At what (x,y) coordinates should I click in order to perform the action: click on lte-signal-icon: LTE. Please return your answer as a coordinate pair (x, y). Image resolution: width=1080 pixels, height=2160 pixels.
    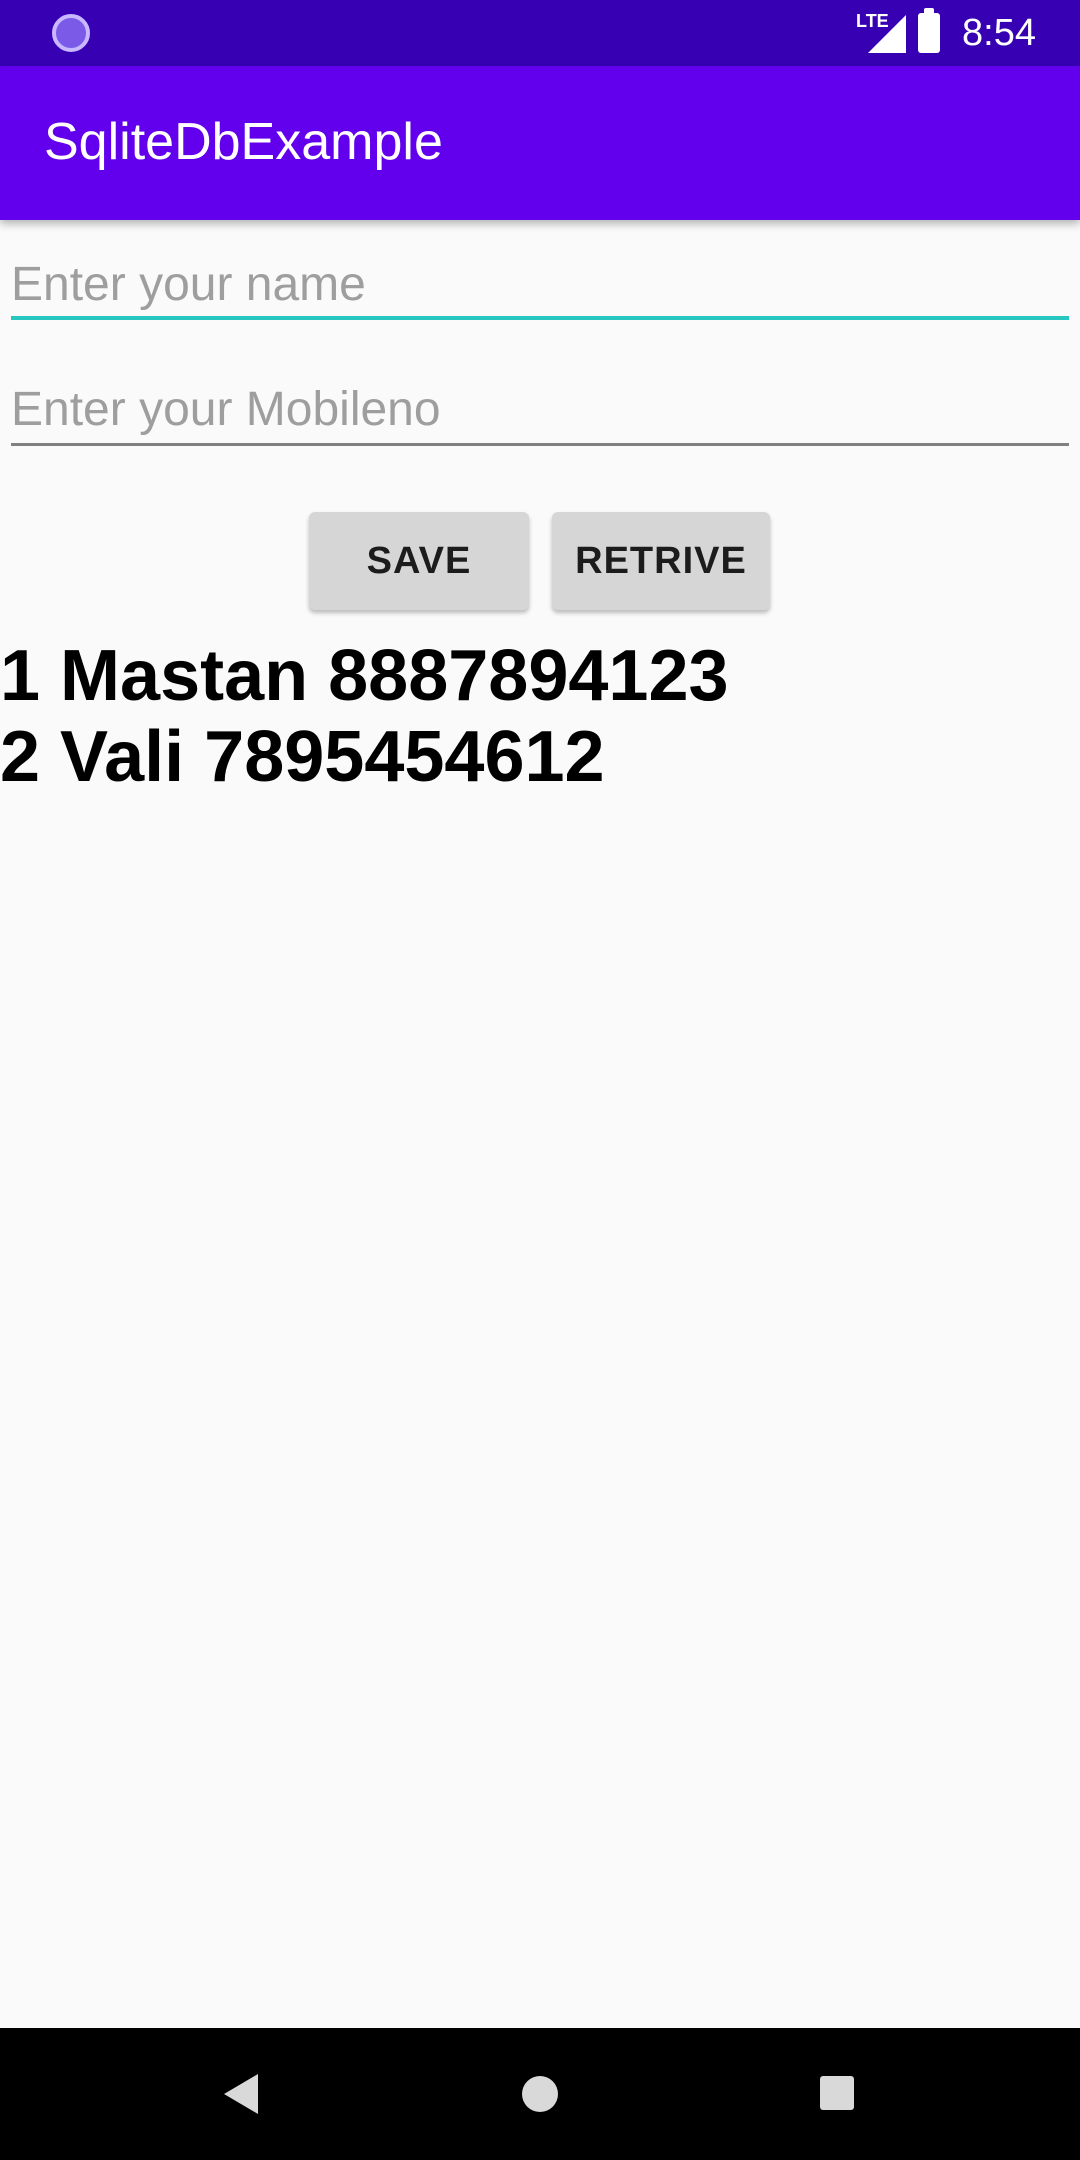
    Looking at the image, I should click on (881, 32).